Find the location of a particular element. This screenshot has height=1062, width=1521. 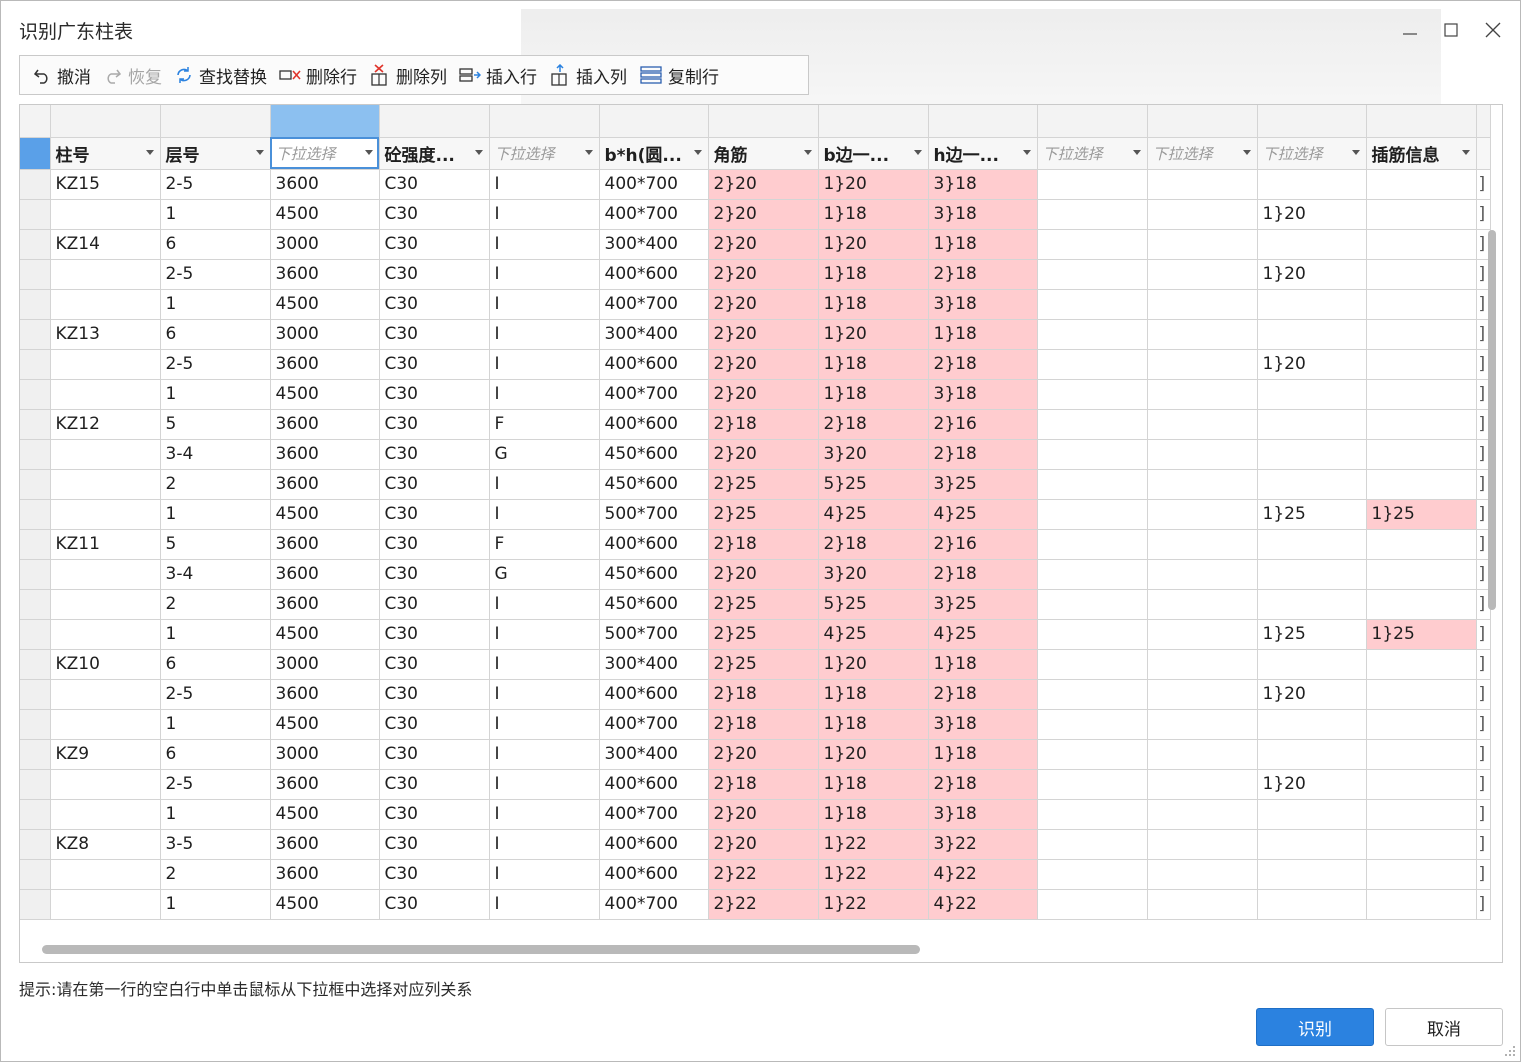

column-selector-cell is located at coordinates (763, 121).